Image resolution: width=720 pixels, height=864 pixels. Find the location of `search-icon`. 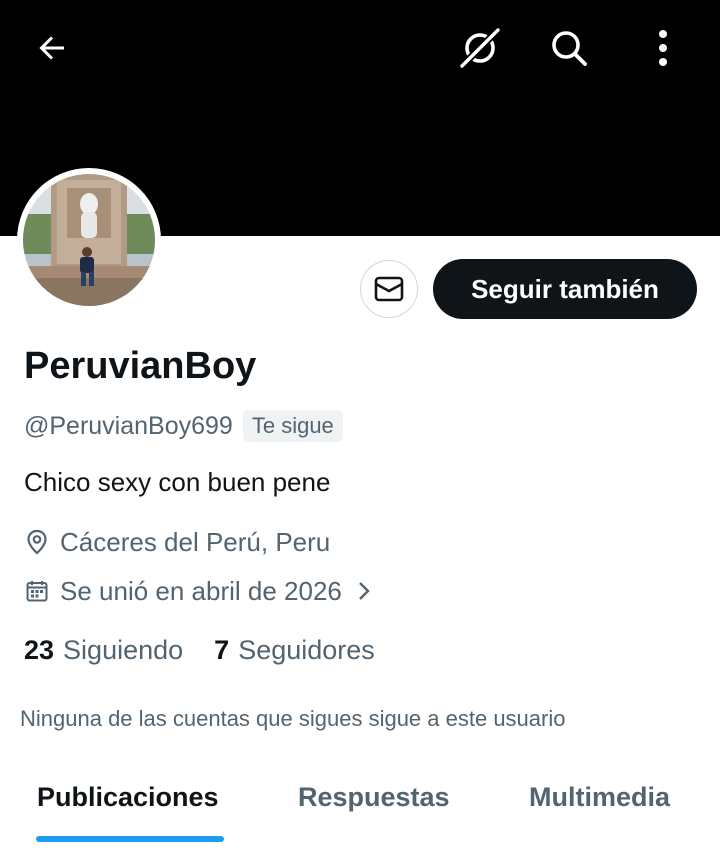

search-icon is located at coordinates (569, 48).